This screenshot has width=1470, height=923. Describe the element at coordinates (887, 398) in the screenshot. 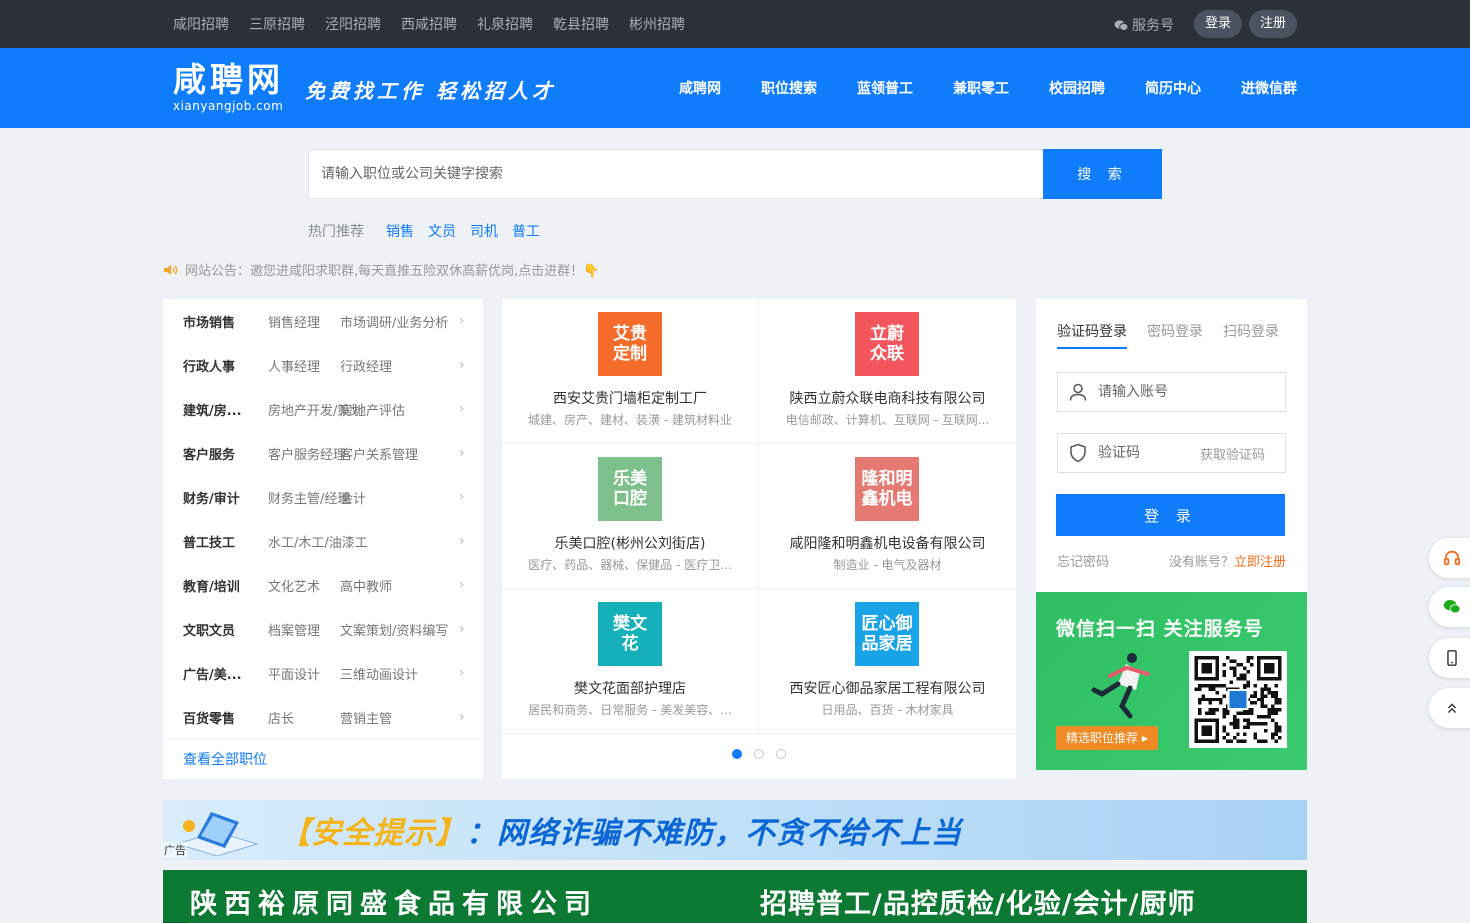

I see `company-name: 陕西立蔚众联电商科技有限公司` at that location.